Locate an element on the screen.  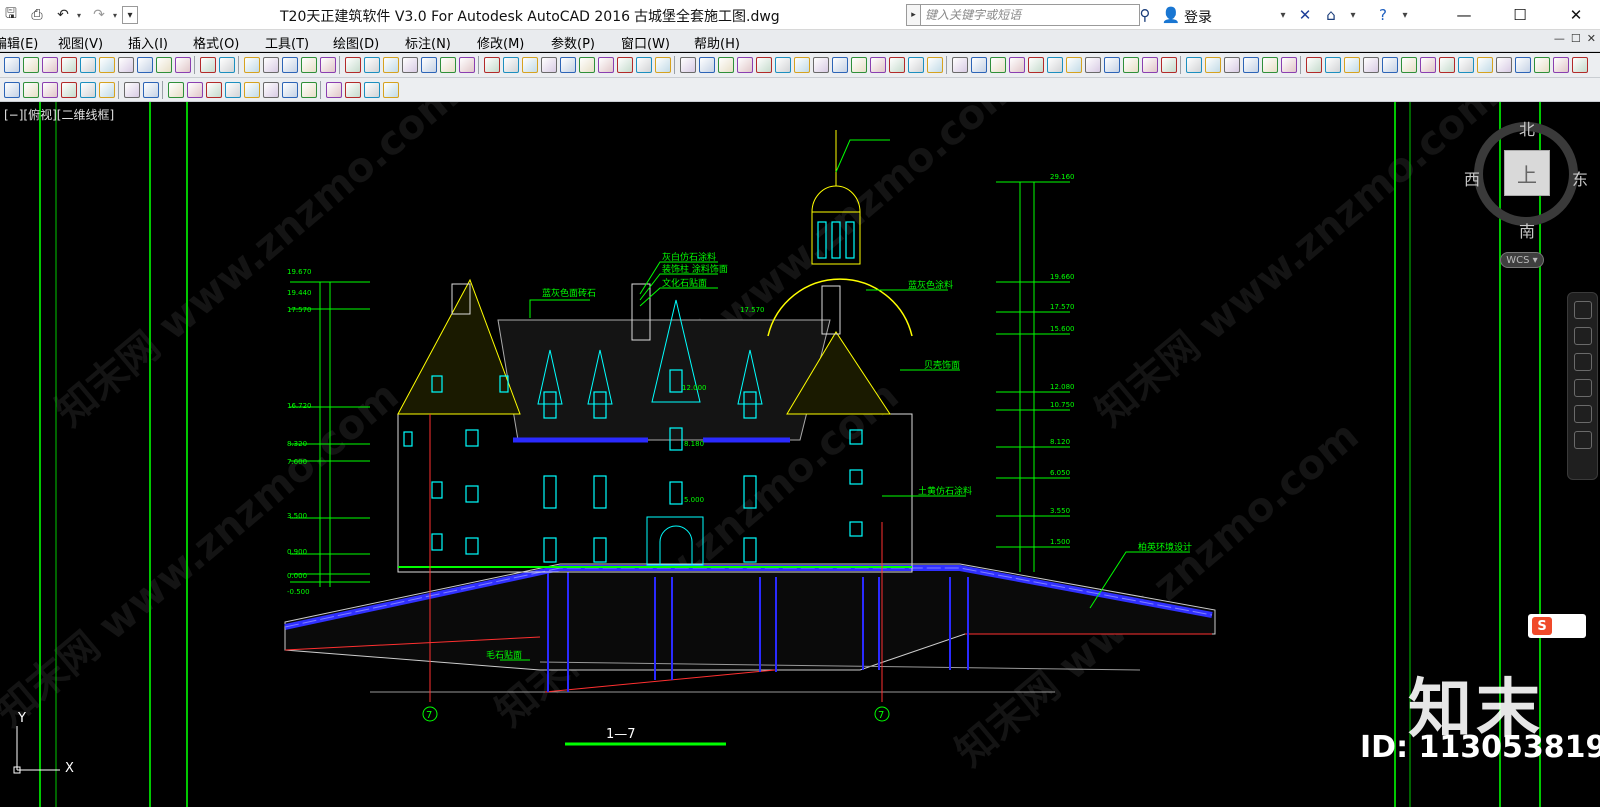
minimize-button: — is located at coordinates (1464, 15).